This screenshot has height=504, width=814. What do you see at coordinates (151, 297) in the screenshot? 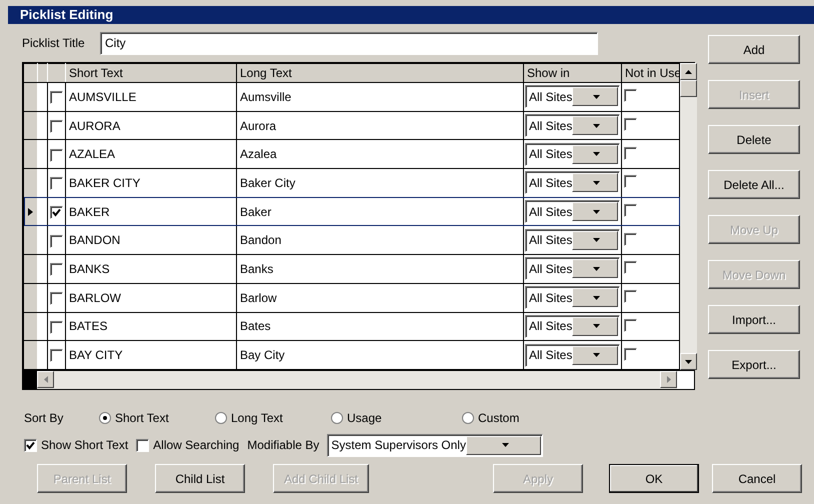
I see `table-cell: BARLOW` at bounding box center [151, 297].